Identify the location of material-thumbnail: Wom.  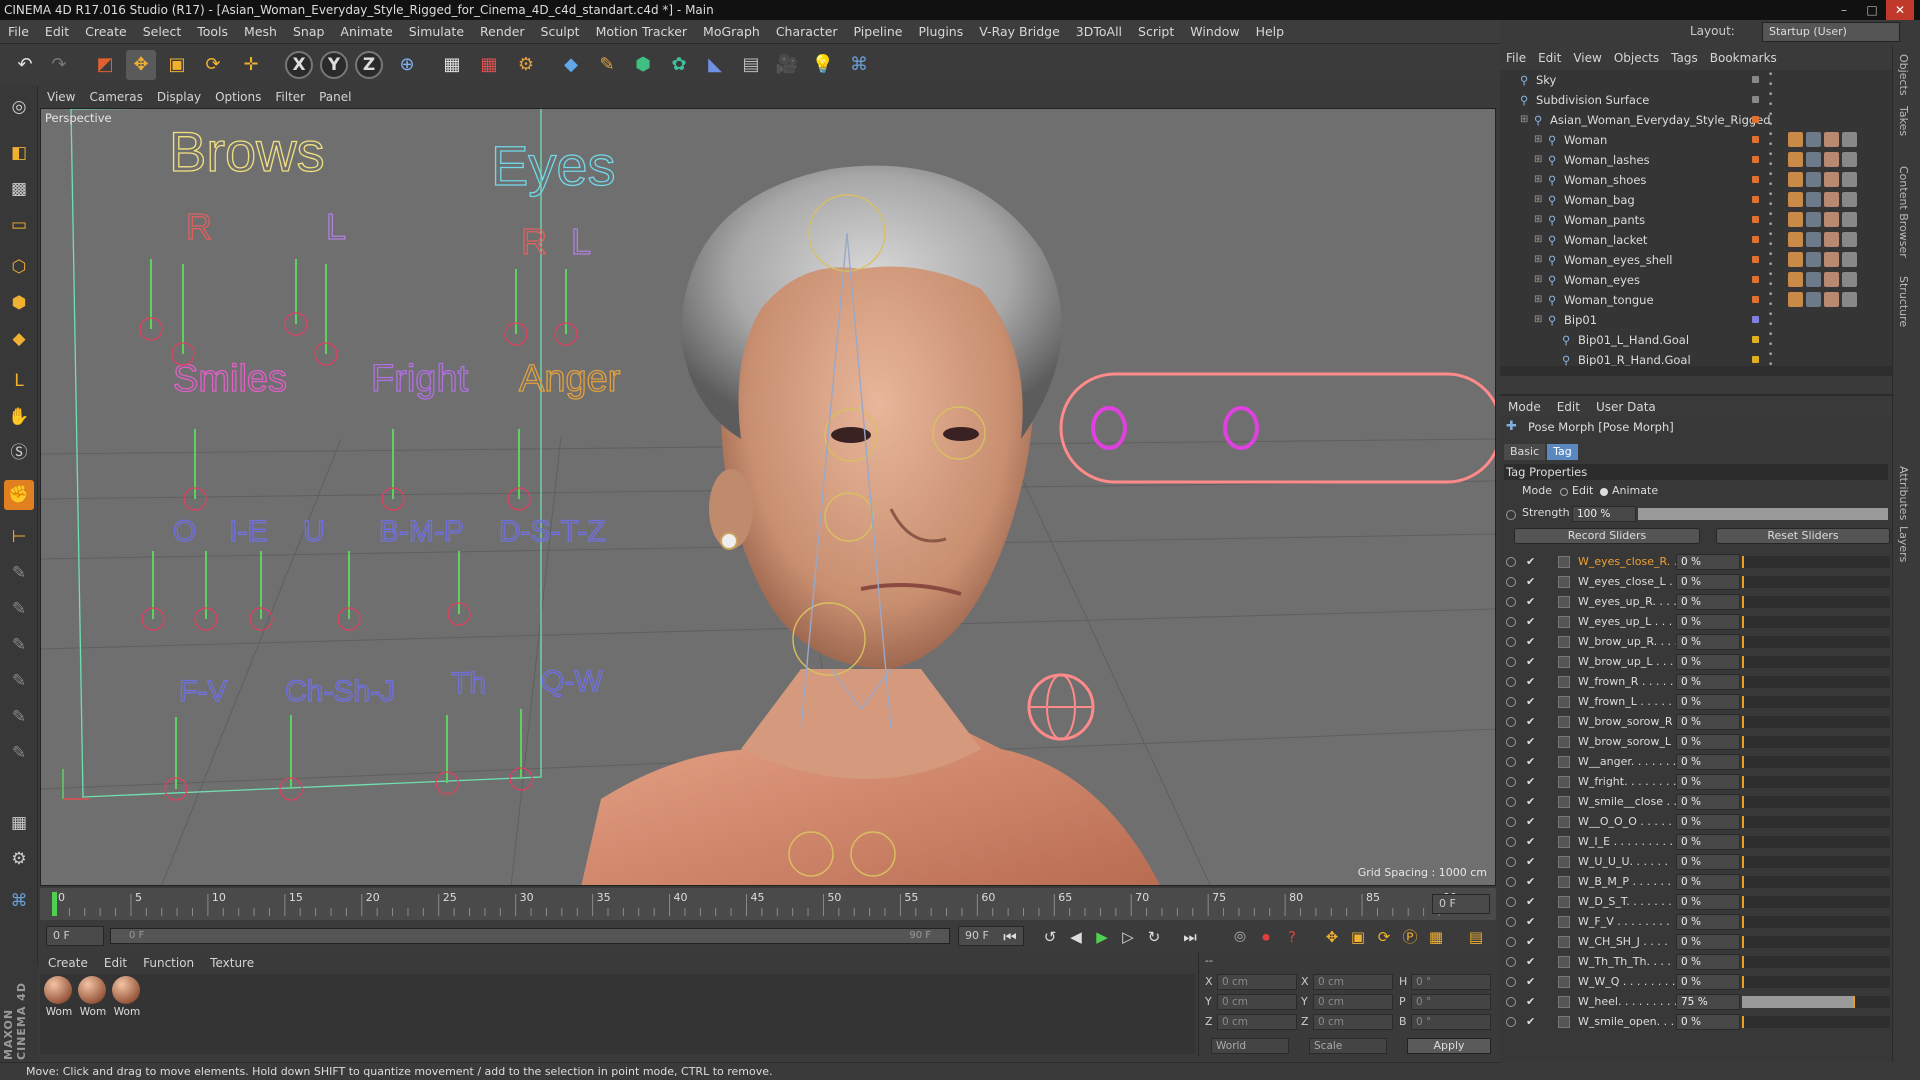
(127, 997).